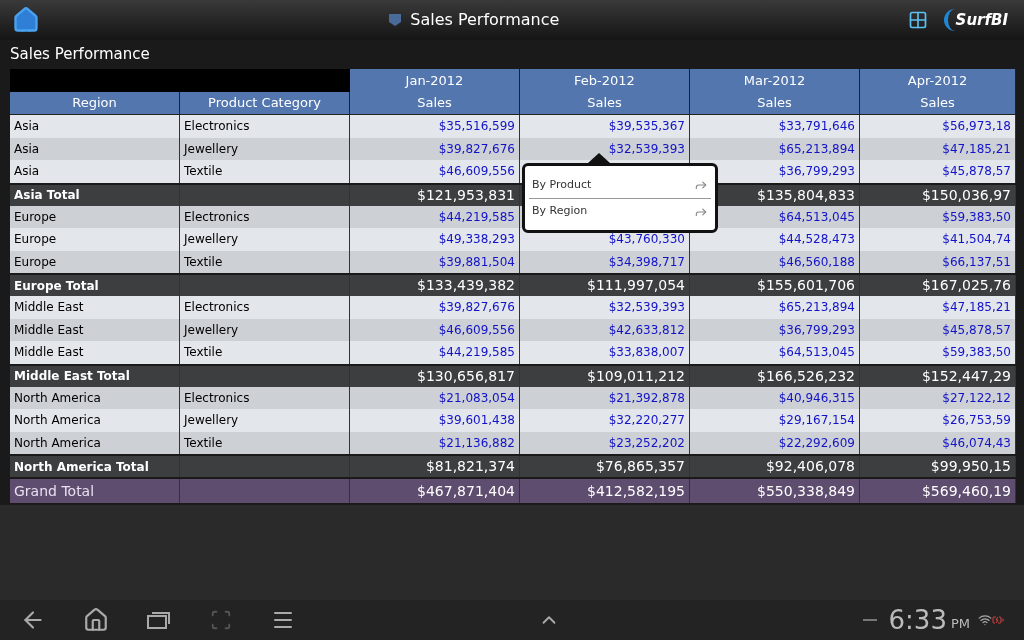 This screenshot has width=1024, height=640. I want to click on window-title: Sales Performance, so click(485, 20).